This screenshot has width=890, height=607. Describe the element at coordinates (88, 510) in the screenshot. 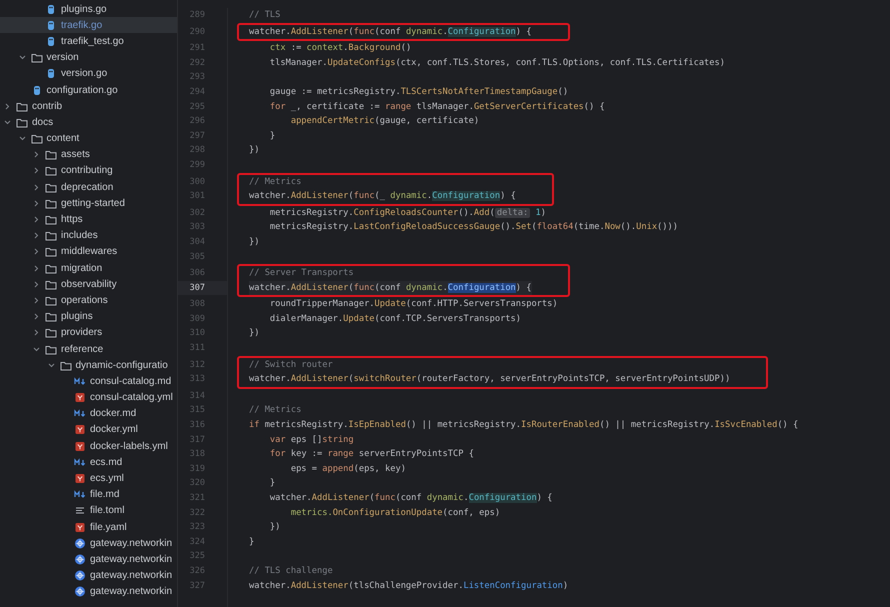

I see `tree-item: file.toml` at that location.